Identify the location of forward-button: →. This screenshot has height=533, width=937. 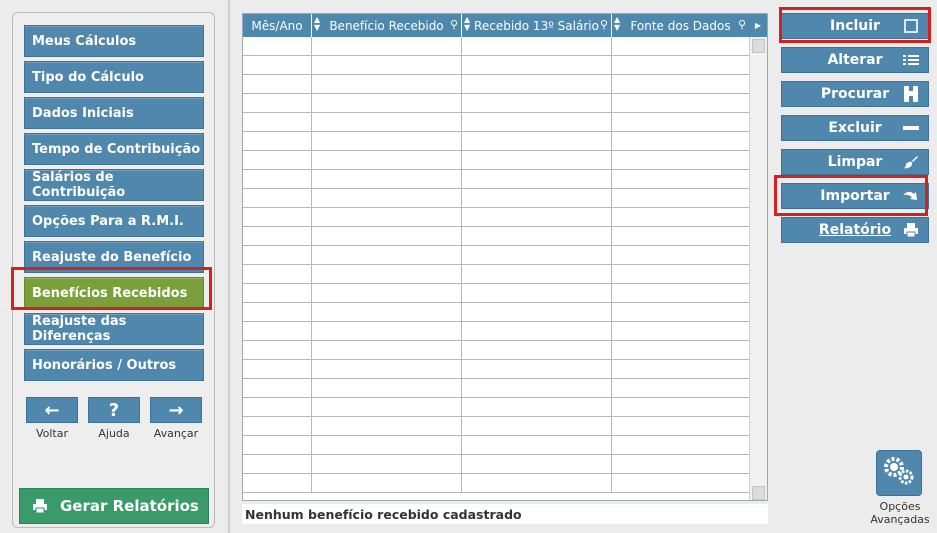
(176, 410).